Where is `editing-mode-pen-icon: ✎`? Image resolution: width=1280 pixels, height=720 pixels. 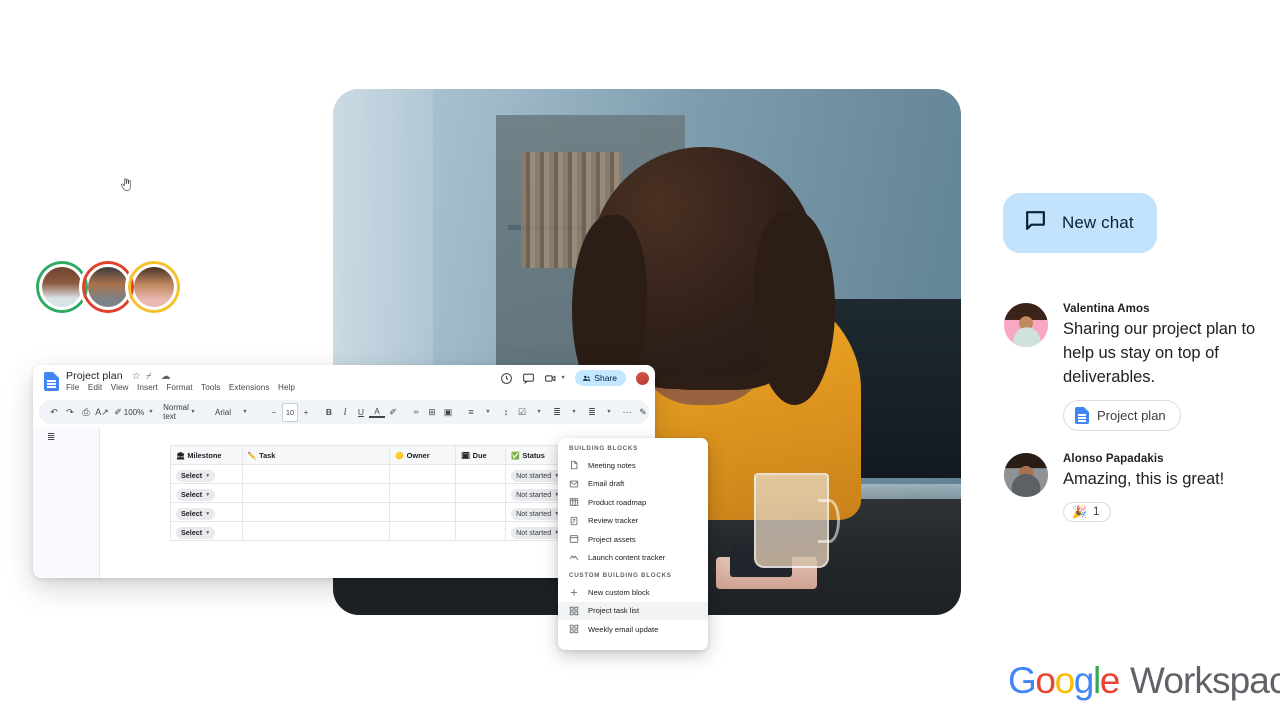 editing-mode-pen-icon: ✎ is located at coordinates (643, 412).